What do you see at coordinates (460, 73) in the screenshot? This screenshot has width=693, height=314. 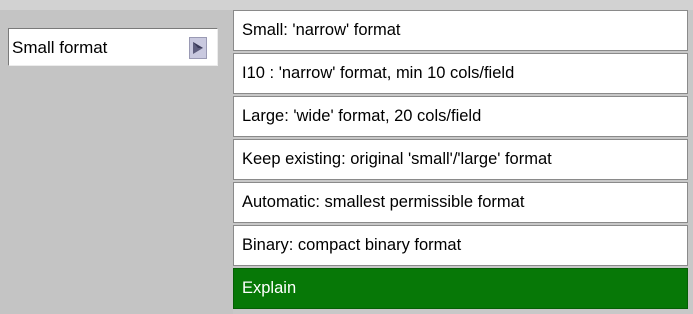 I see `menu-item-i10: I10 : 'narrow' format, min 10 cols/field` at bounding box center [460, 73].